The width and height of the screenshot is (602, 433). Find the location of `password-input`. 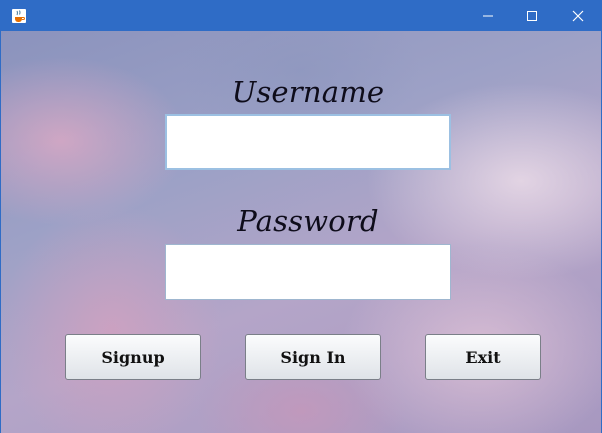

password-input is located at coordinates (308, 272).